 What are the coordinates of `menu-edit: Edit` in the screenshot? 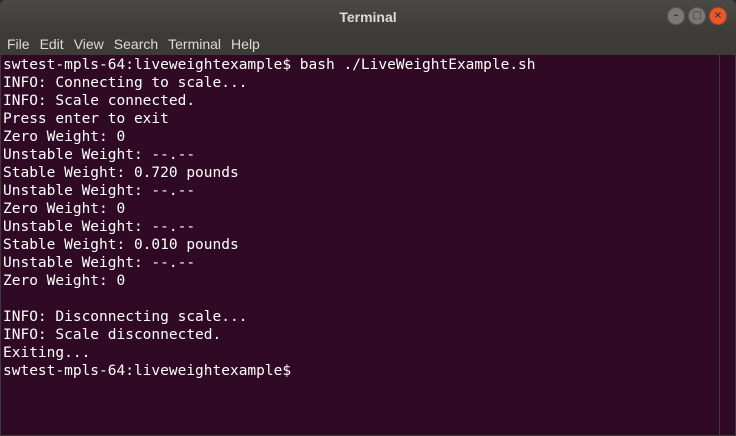 It's located at (52, 44).